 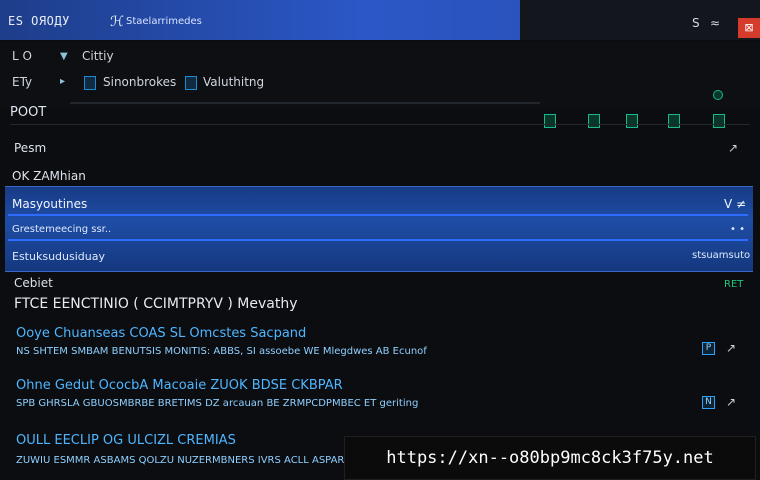 I want to click on pin-icon, so click(x=594, y=121).